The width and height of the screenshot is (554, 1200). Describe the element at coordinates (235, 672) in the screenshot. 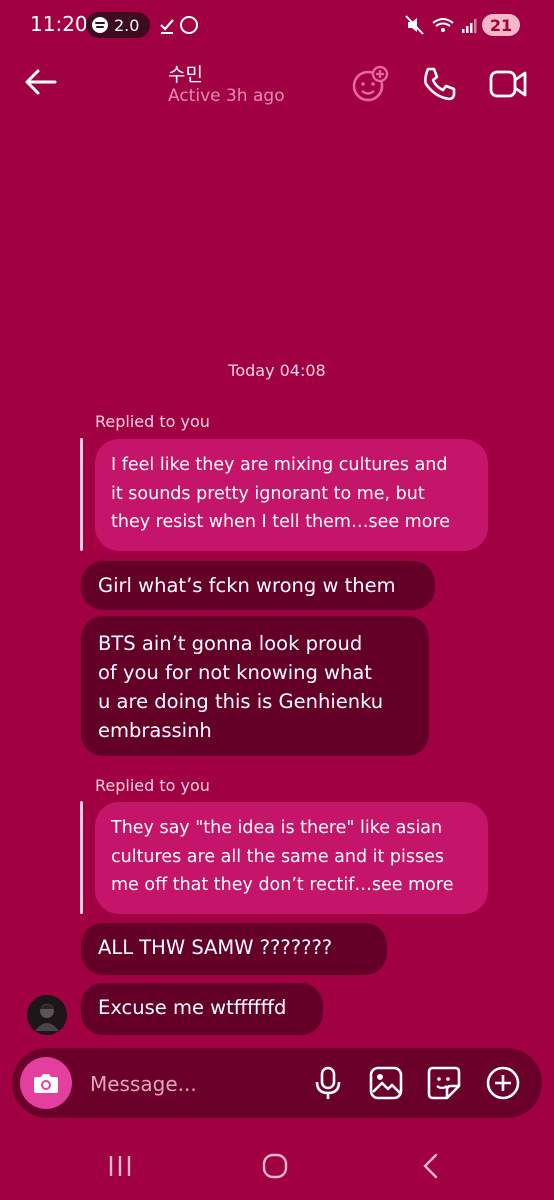

I see `message-line: of you for not knowing what` at that location.